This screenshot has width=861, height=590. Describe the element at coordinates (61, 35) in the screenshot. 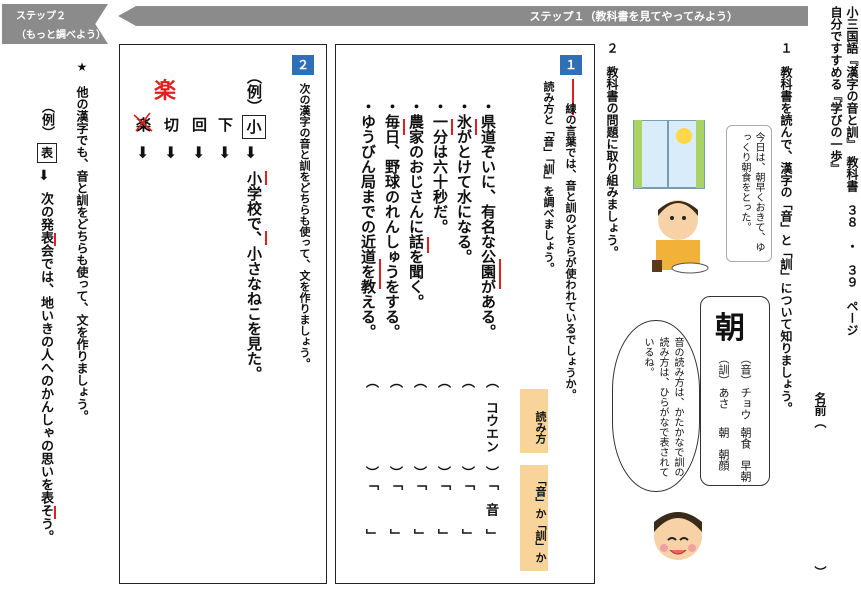

I see `step2-subtitle: （もっと調べよう）` at that location.